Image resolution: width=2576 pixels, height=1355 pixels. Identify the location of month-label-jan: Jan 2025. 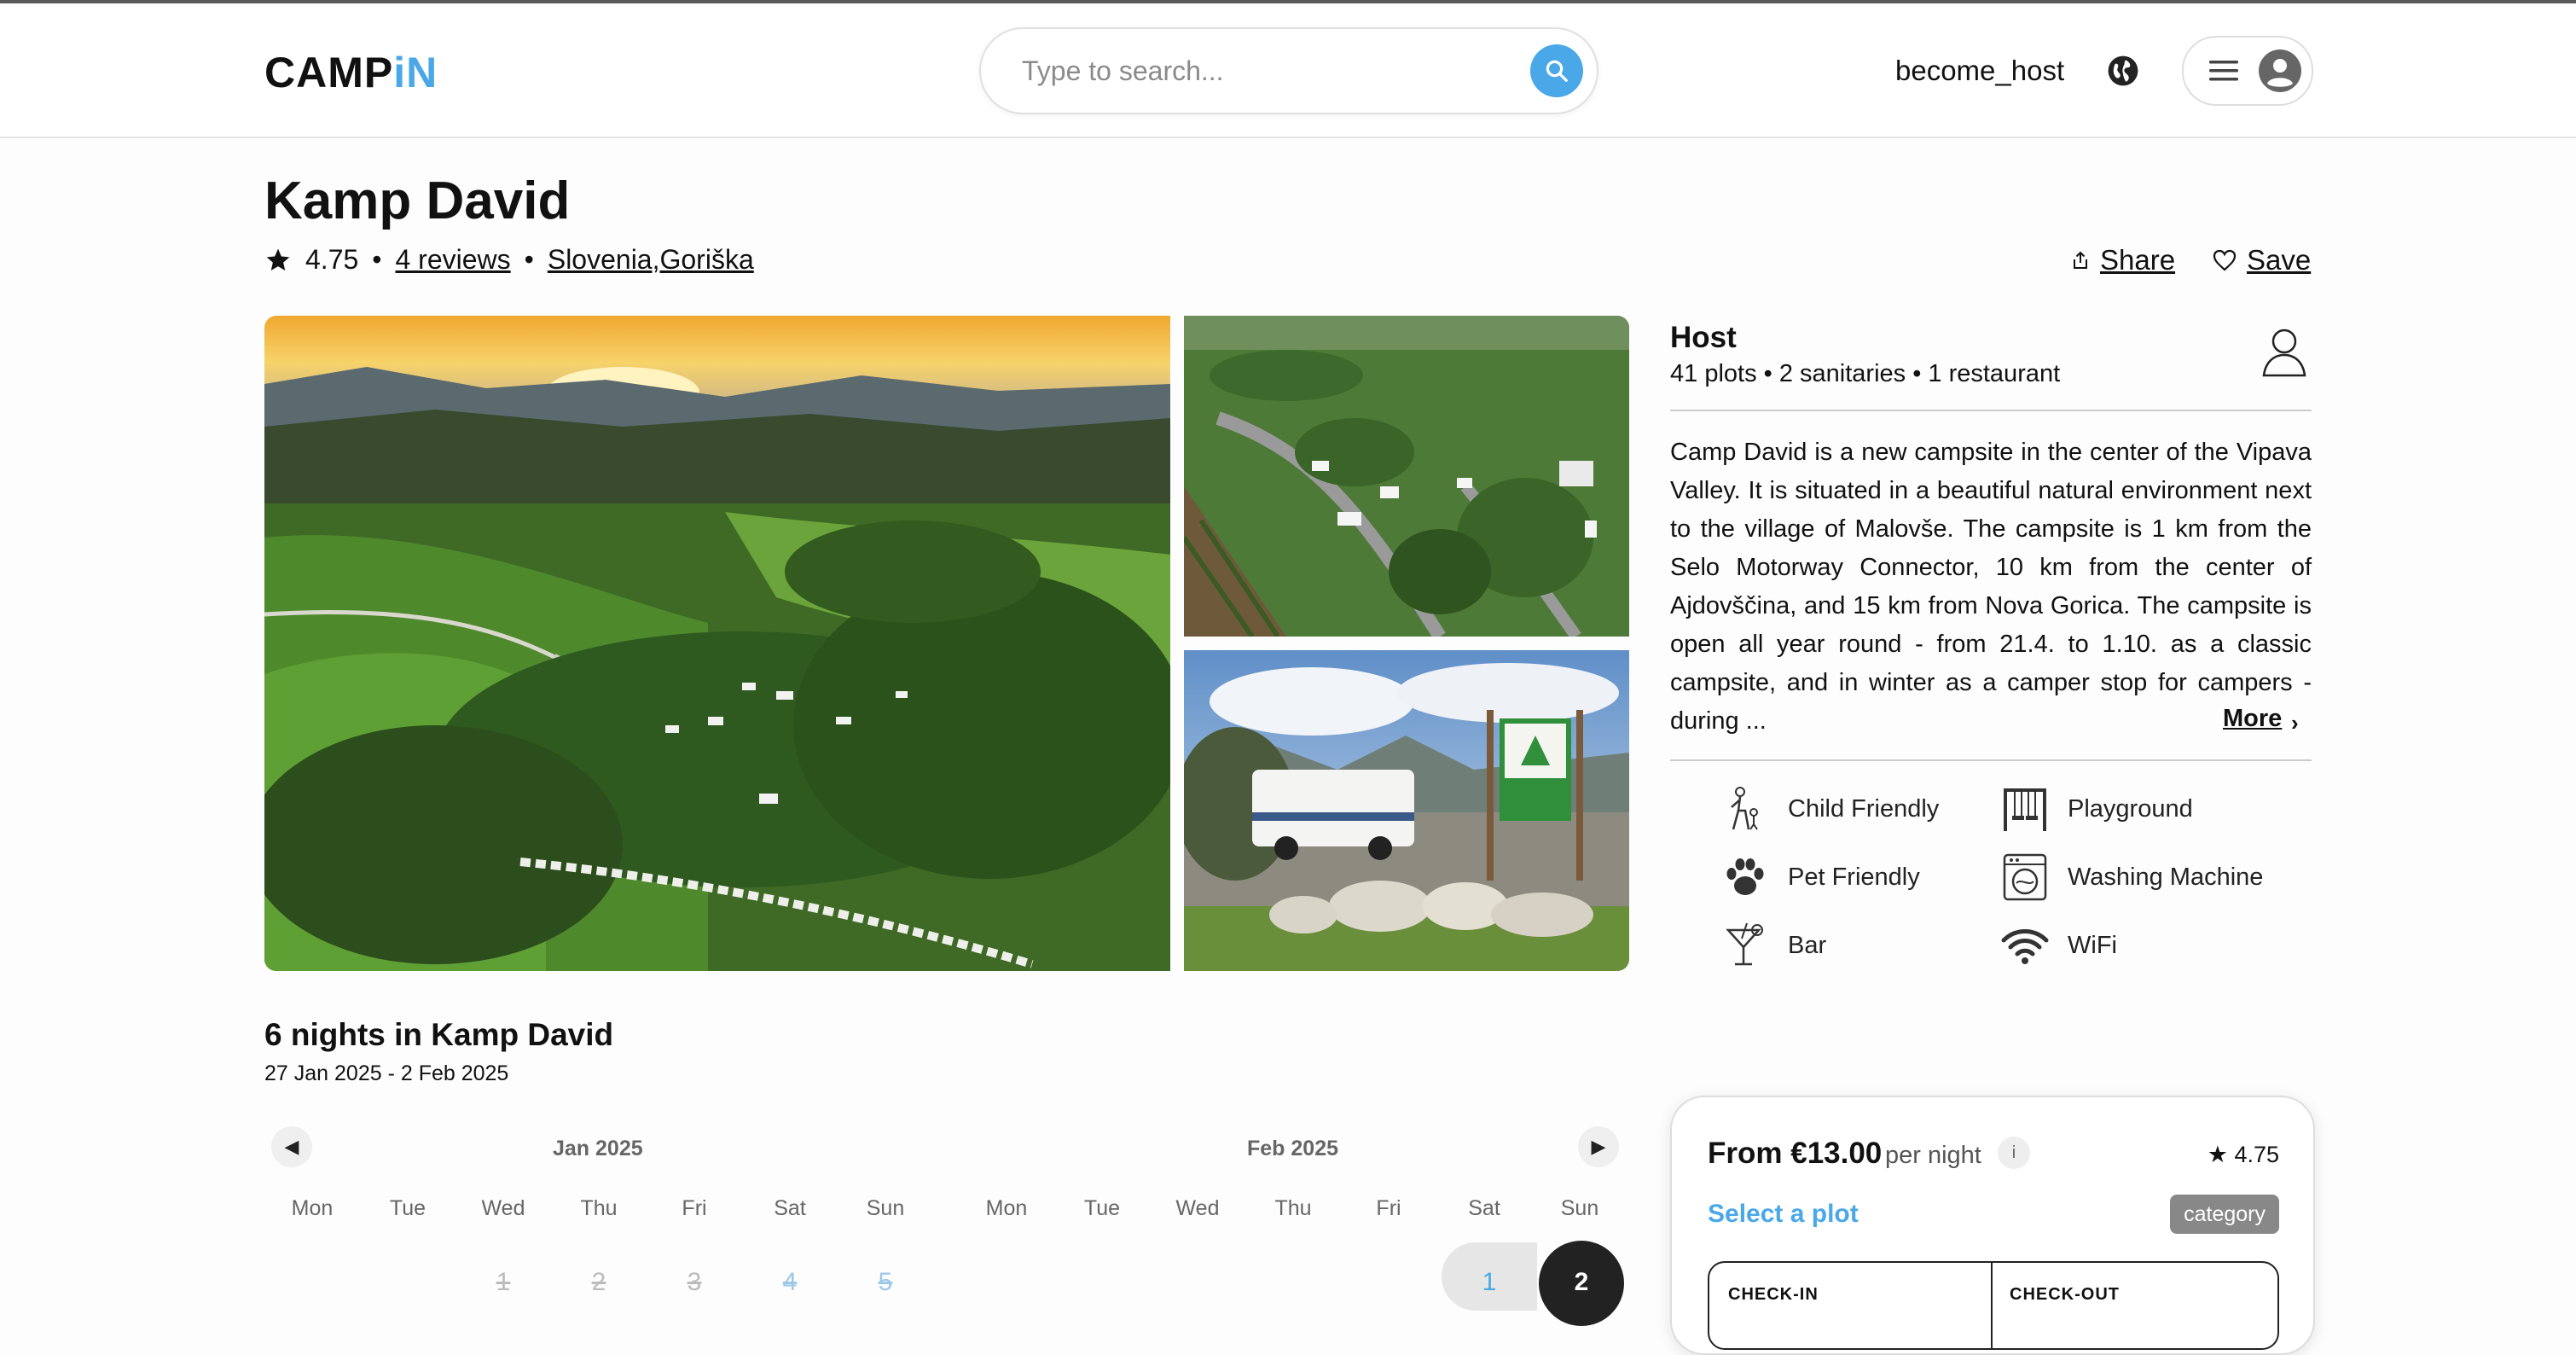
(598, 1148).